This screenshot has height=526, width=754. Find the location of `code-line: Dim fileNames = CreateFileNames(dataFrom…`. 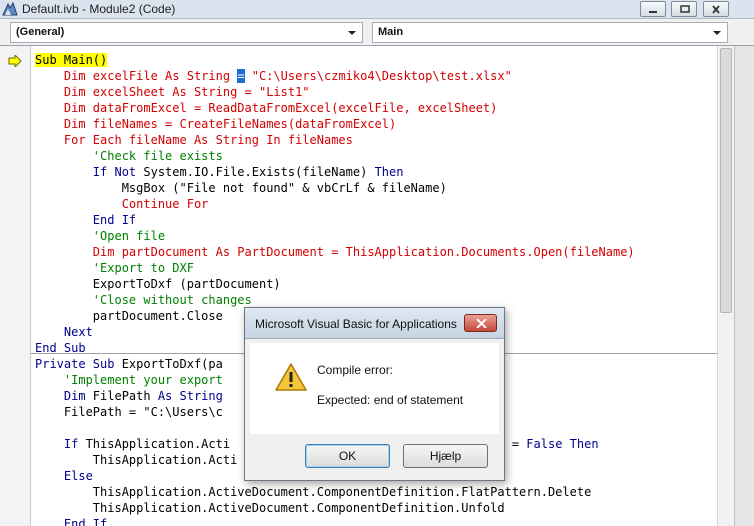

code-line: Dim fileNames = CreateFileNames(dataFrom… is located at coordinates (335, 124).